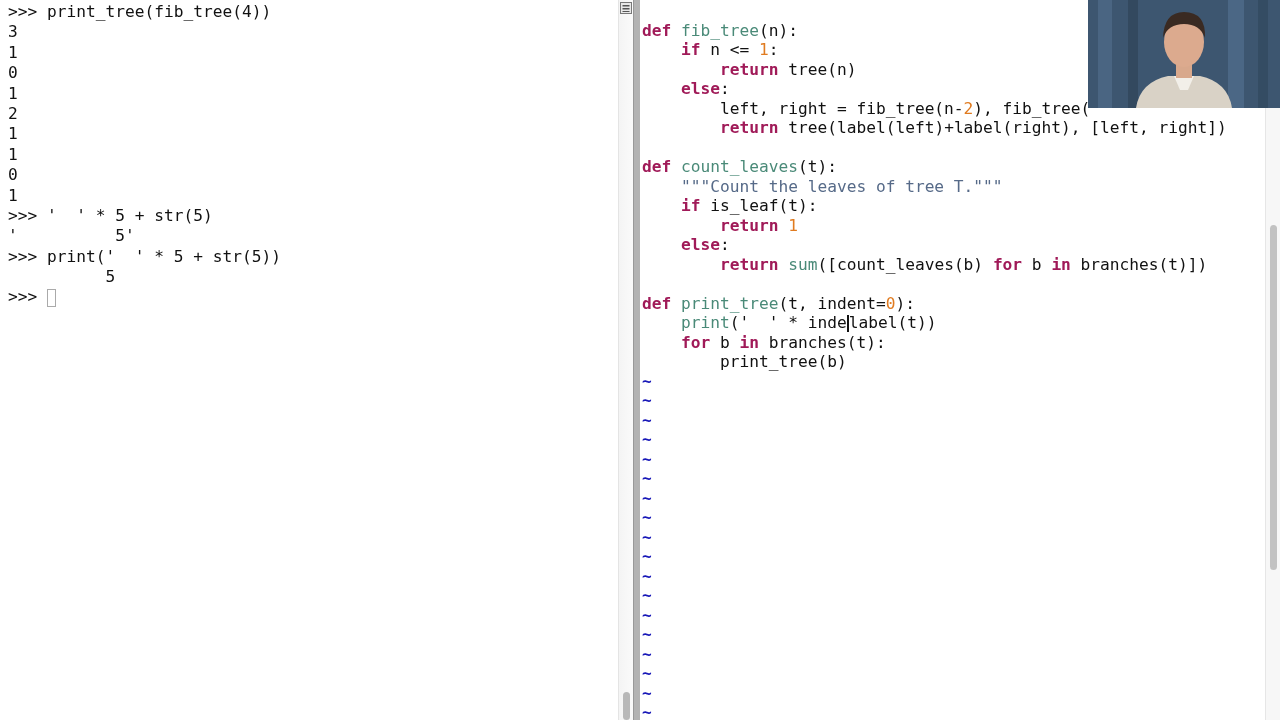 The image size is (1280, 720). What do you see at coordinates (626, 8) in the screenshot?
I see `split-pane-icon` at bounding box center [626, 8].